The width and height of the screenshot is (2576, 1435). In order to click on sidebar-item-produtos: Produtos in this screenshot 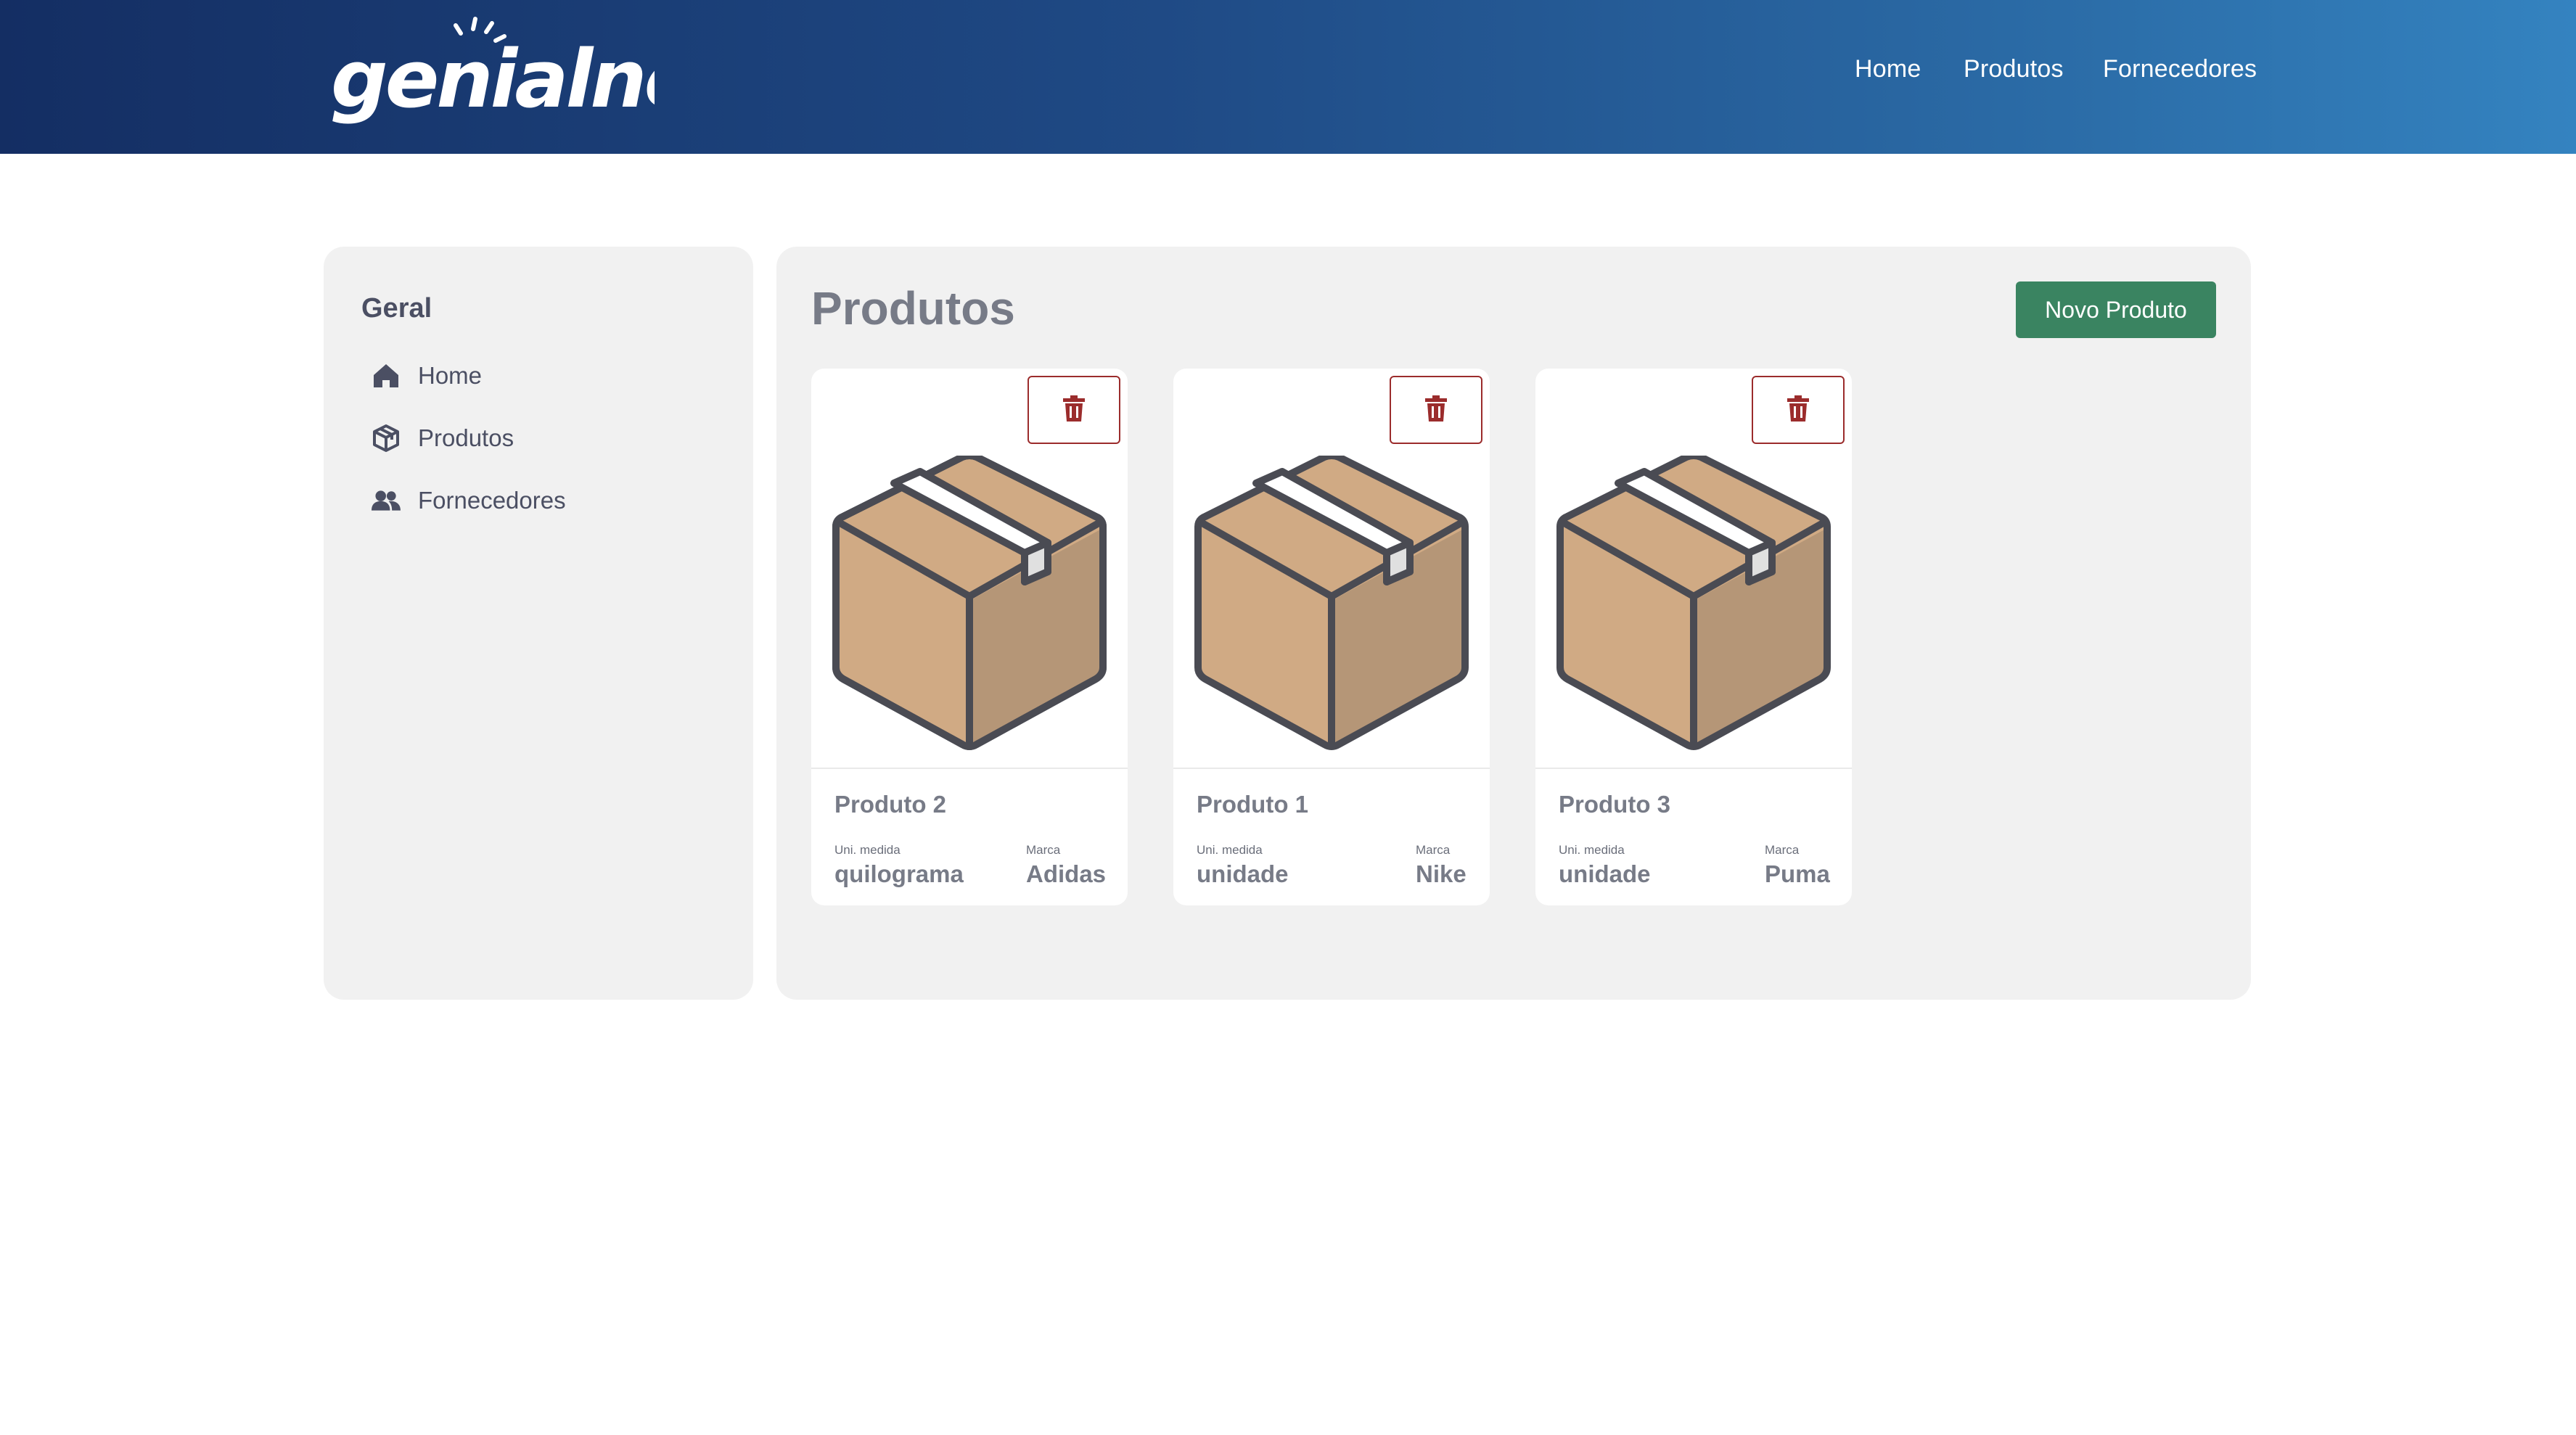, I will do `click(443, 438)`.